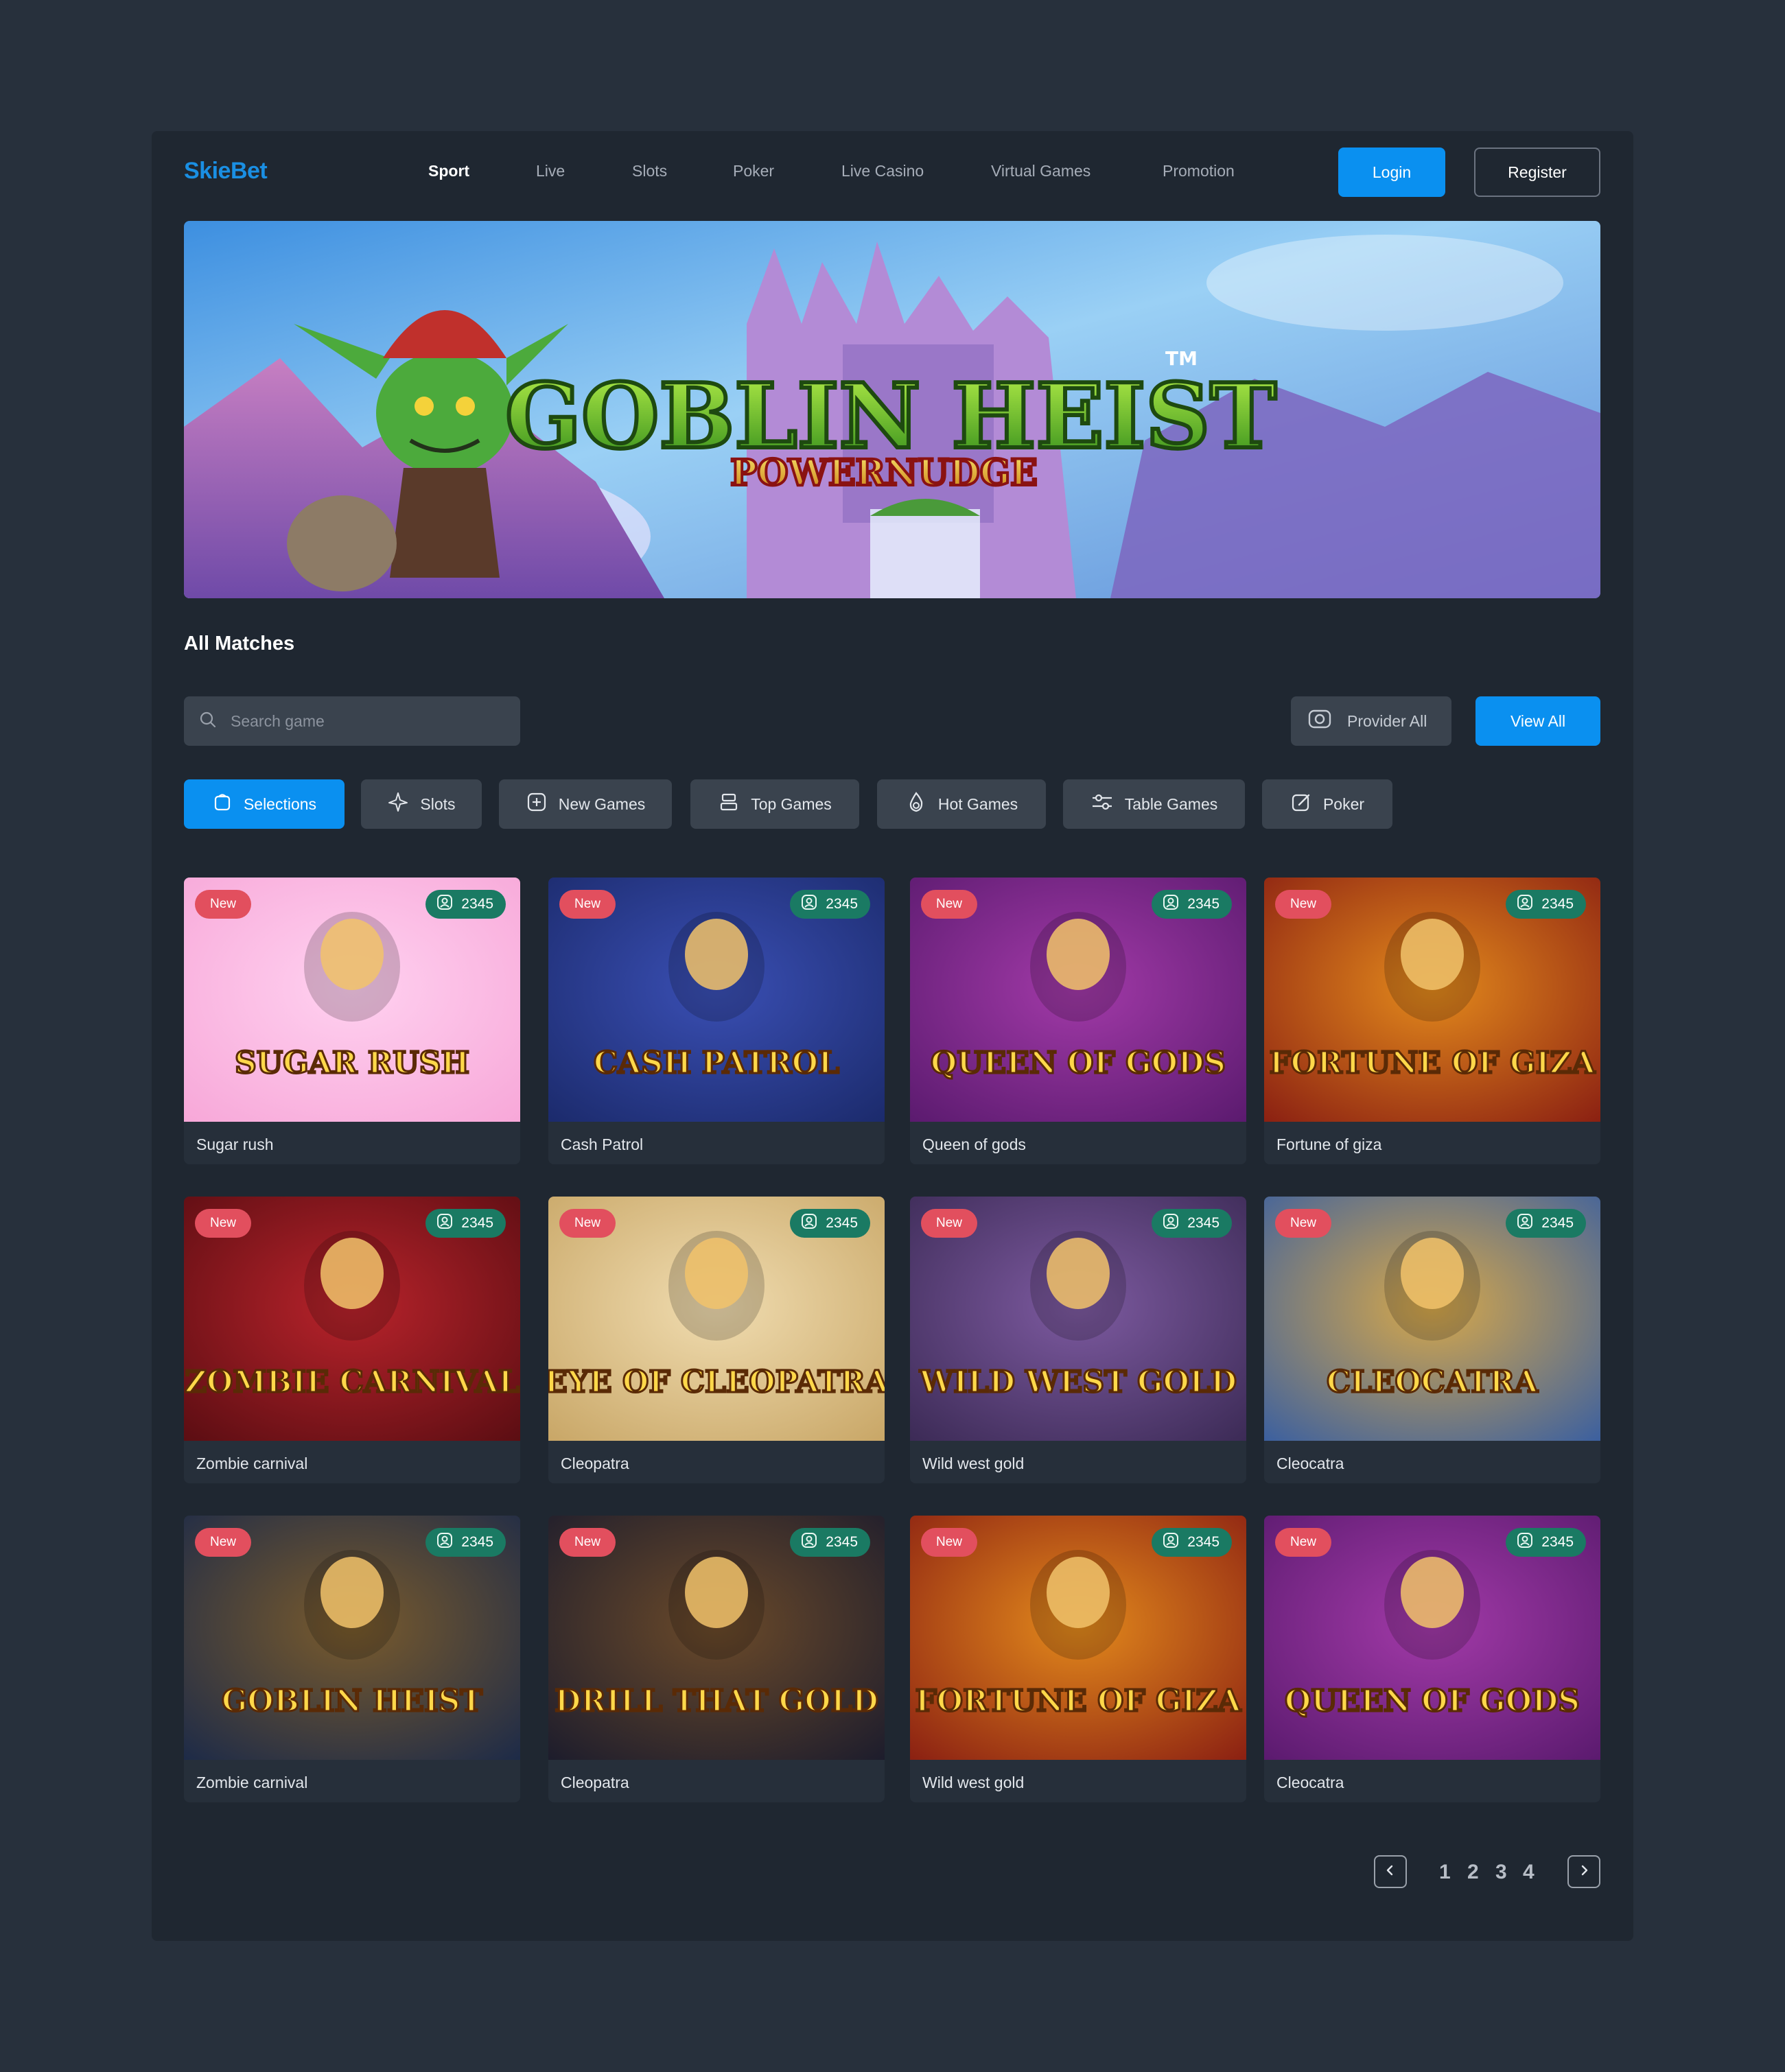  I want to click on chip-label: Top Games, so click(791, 803).